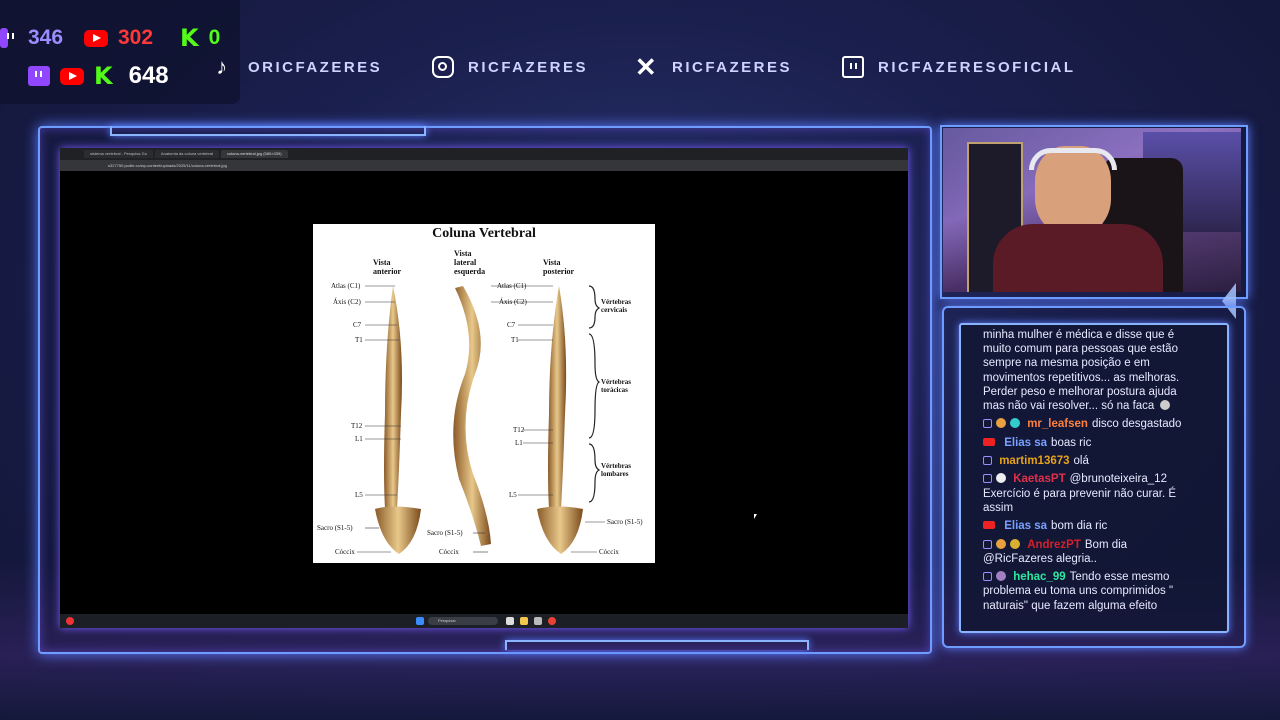  I want to click on chat-message: martim13673 olá, so click(1089, 461).